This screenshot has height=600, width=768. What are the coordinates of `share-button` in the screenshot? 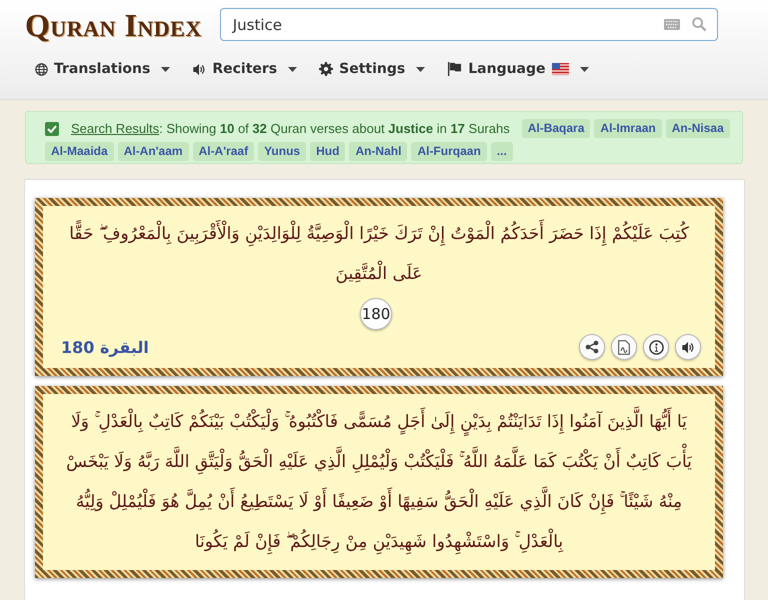 It's located at (592, 347).